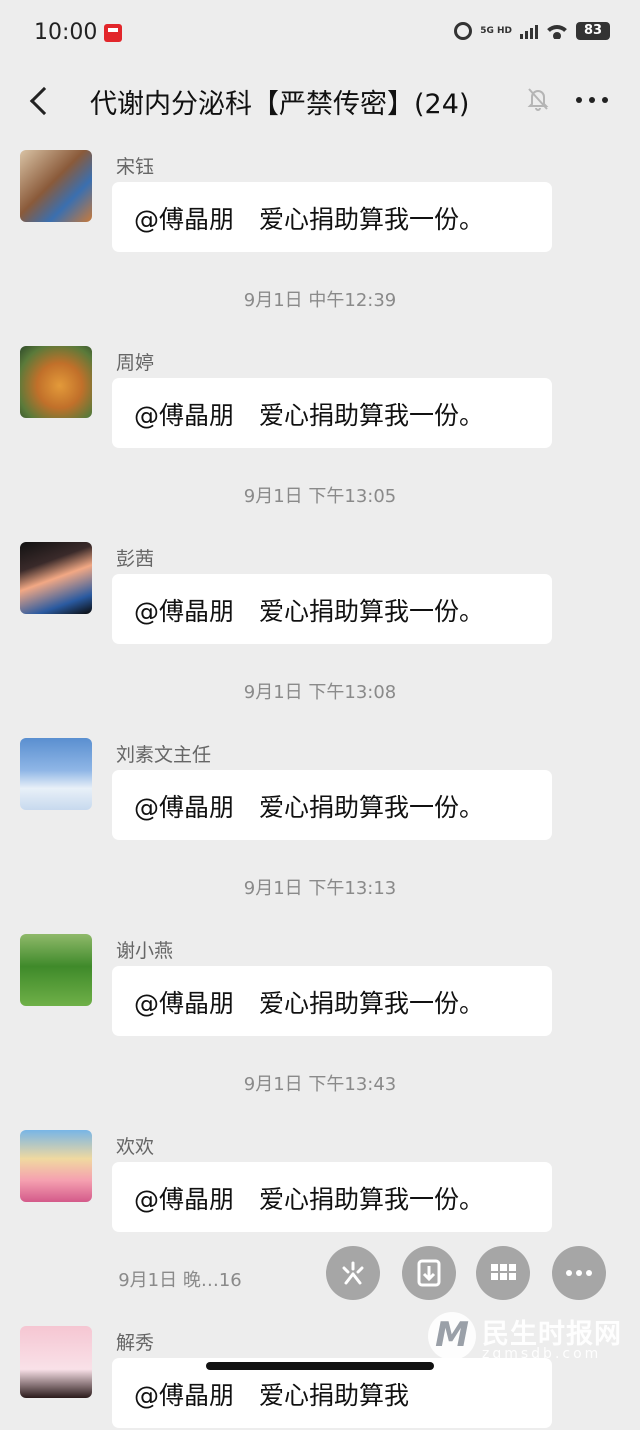 Image resolution: width=640 pixels, height=1430 pixels. What do you see at coordinates (320, 888) in the screenshot?
I see `timestamp: 9月1日 下午13:13` at bounding box center [320, 888].